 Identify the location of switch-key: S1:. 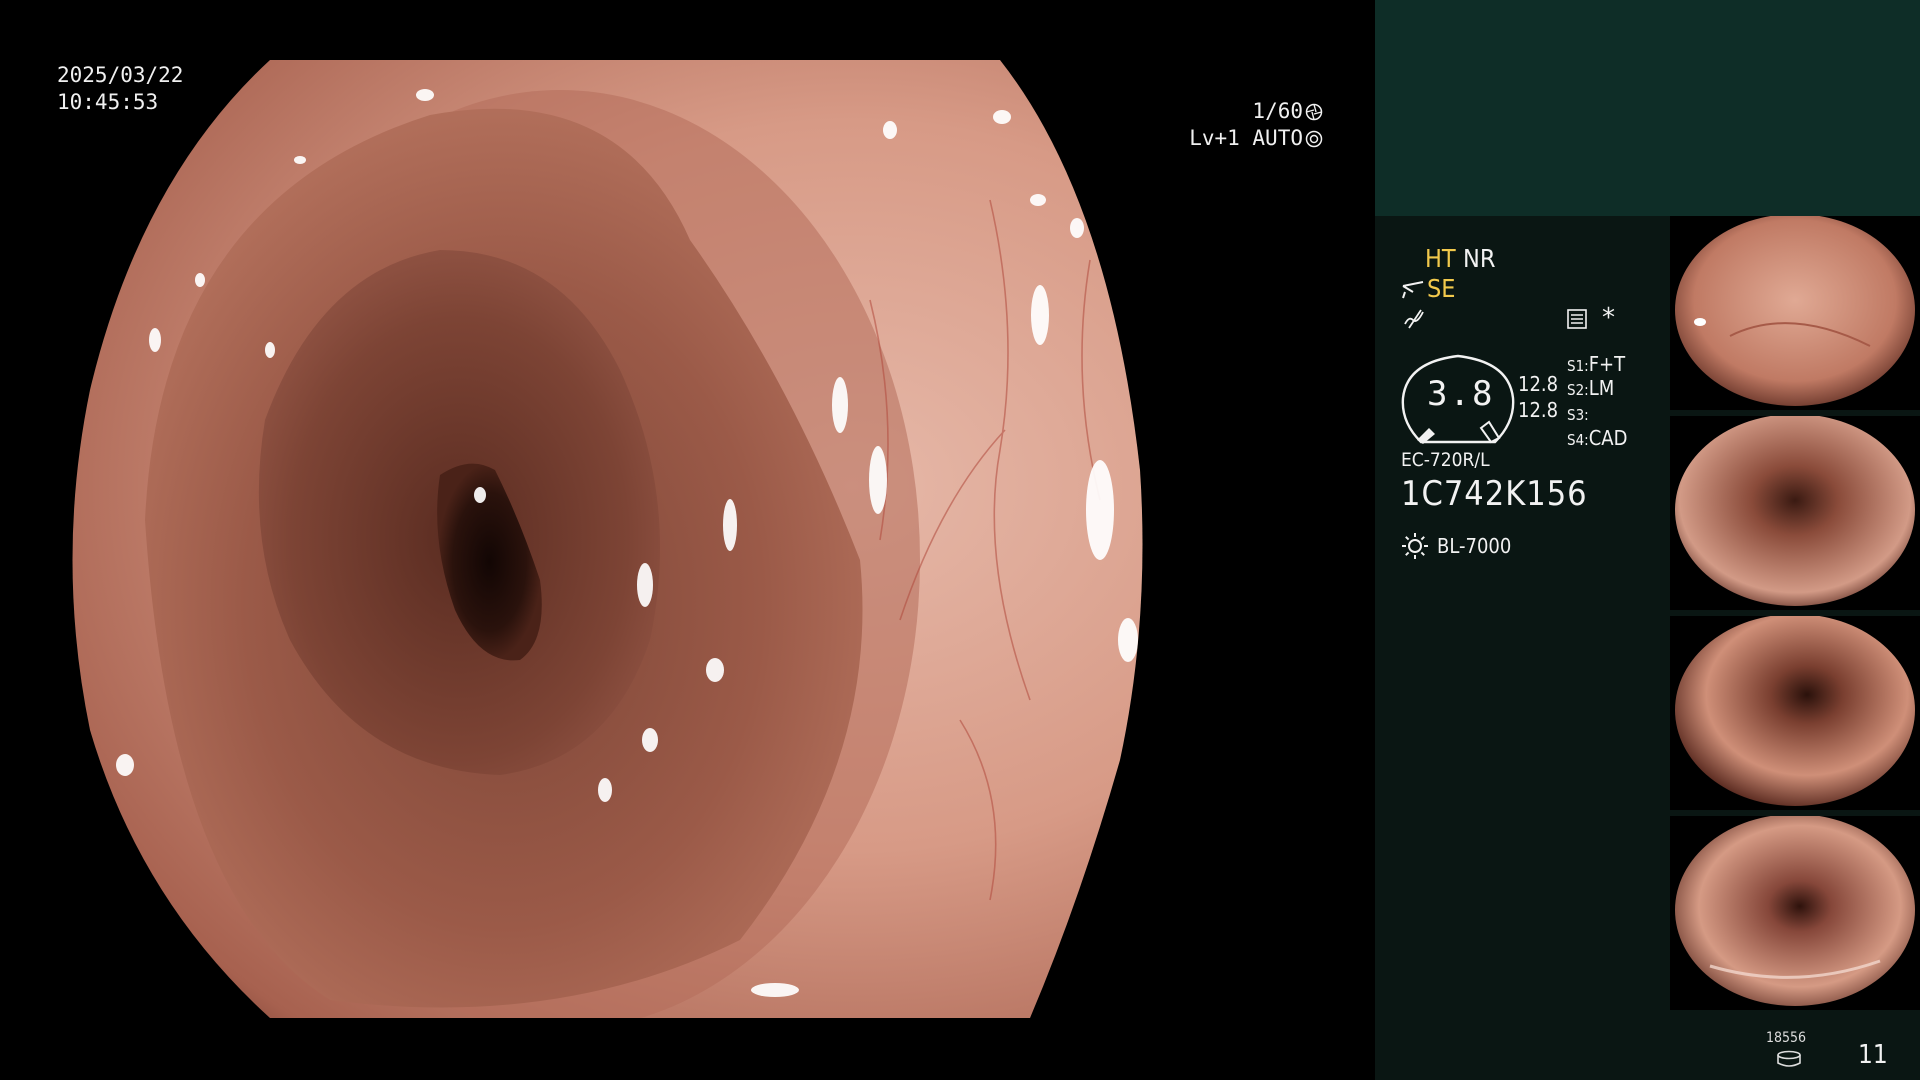
(1578, 366).